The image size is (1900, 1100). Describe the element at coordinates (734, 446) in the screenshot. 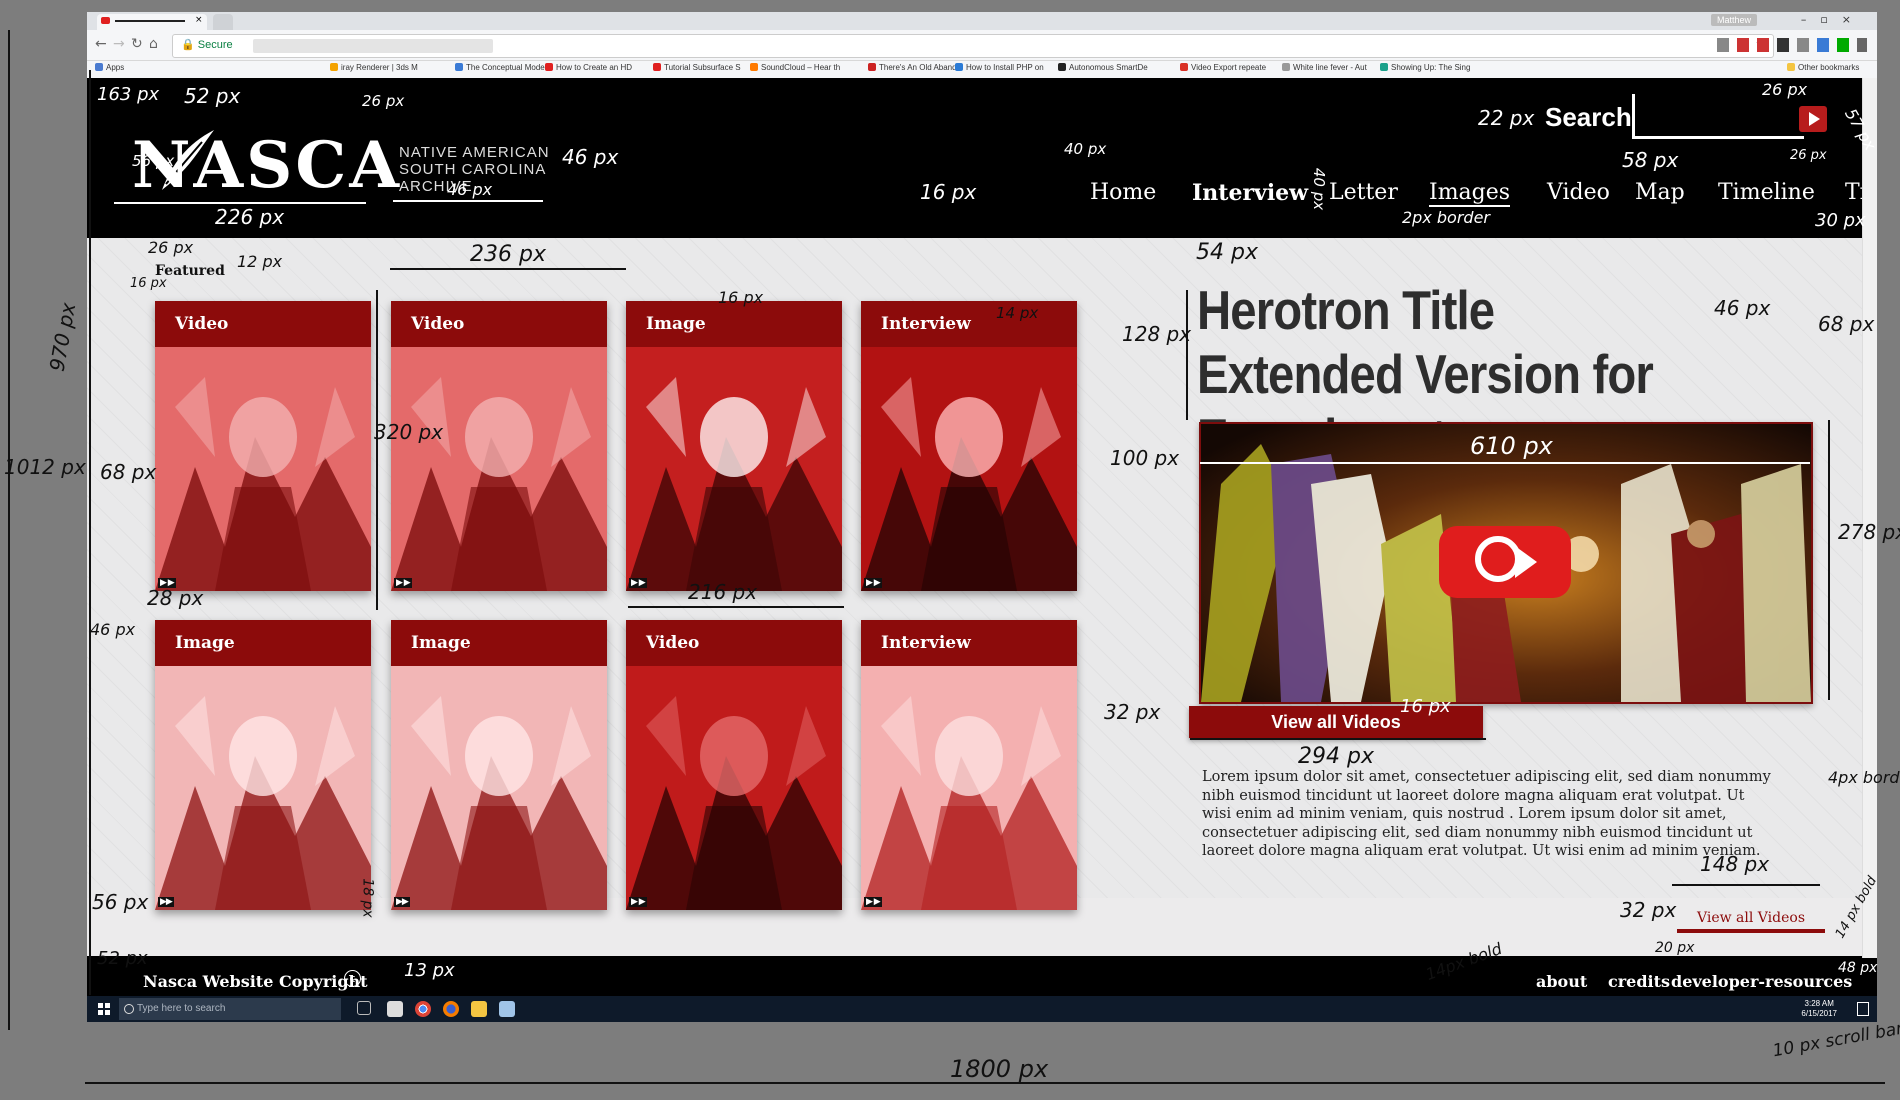

I see `featured-card: Image ▶ ▶` at that location.